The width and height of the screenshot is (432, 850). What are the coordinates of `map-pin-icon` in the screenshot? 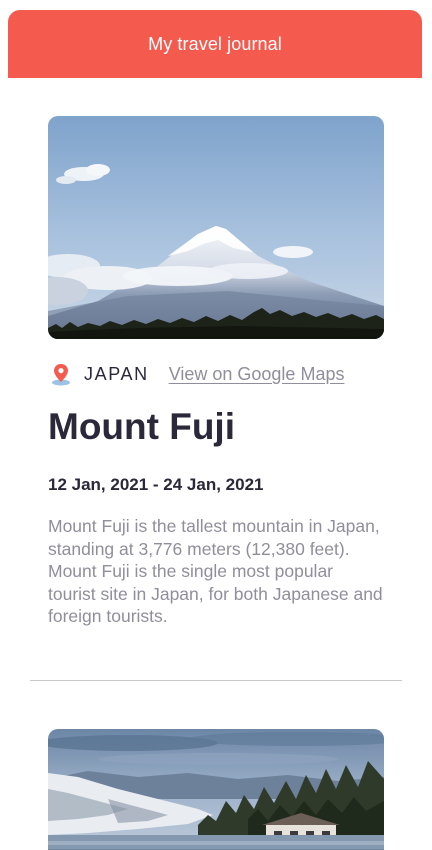 It's located at (61, 374).